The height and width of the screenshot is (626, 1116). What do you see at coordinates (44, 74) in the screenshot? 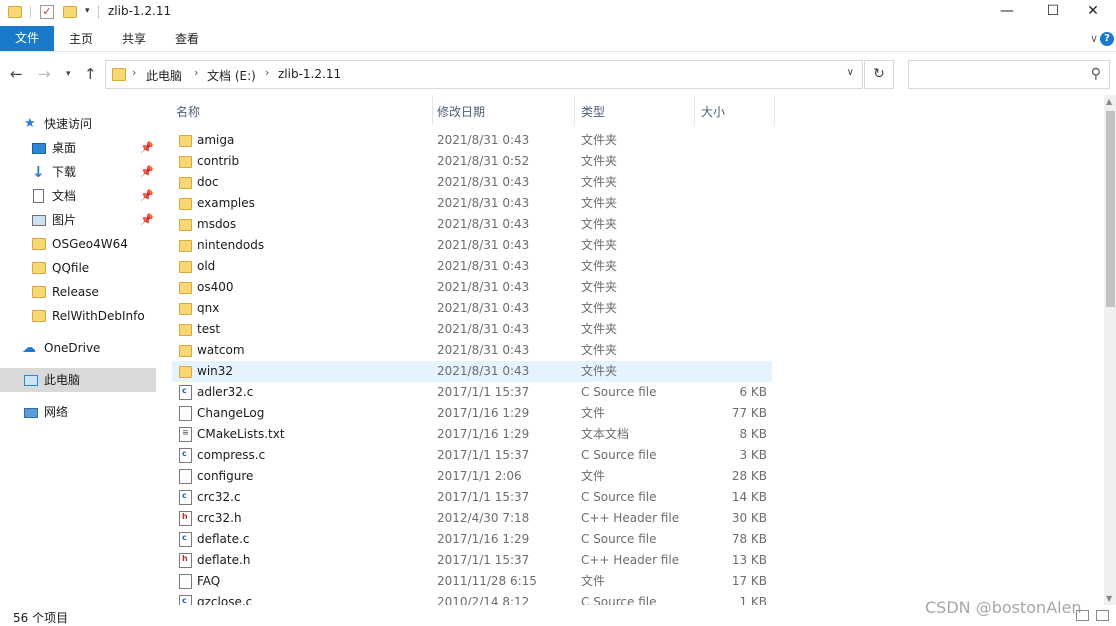
I see `forward-arrow-icon: →` at bounding box center [44, 74].